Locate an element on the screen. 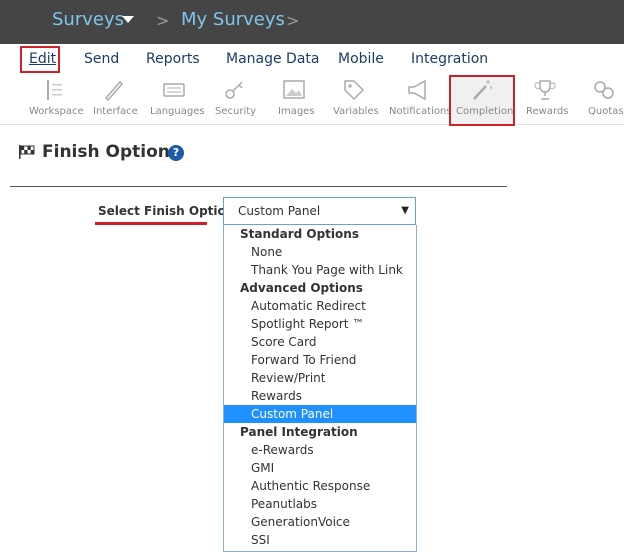 This screenshot has height=554, width=624. select-value: Custom Panel is located at coordinates (279, 211).